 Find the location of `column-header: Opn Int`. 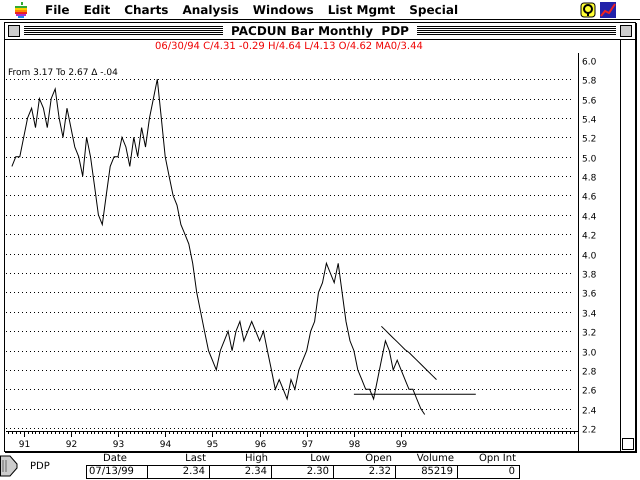

column-header: Opn Int is located at coordinates (497, 459).